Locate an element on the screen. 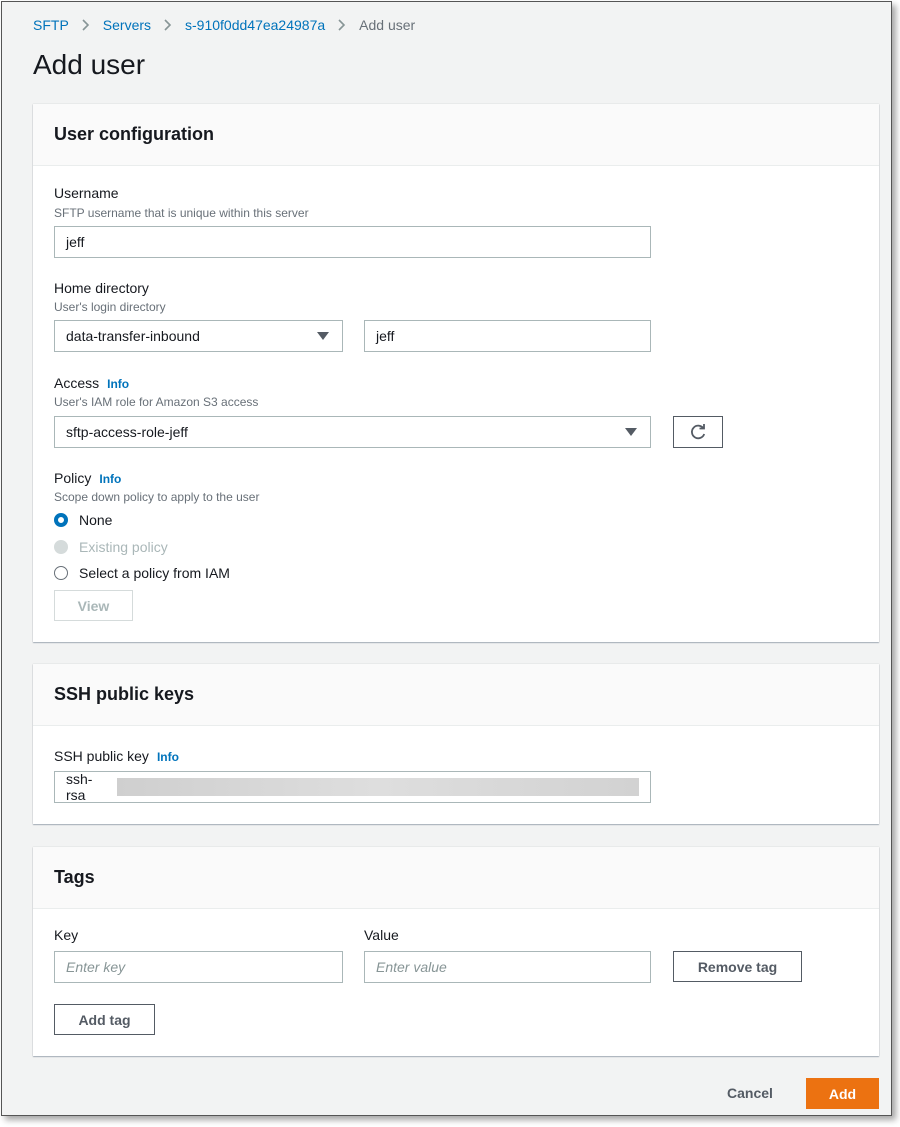 The image size is (900, 1127). ssh-key-label-row: SSH public key Info is located at coordinates (116, 756).